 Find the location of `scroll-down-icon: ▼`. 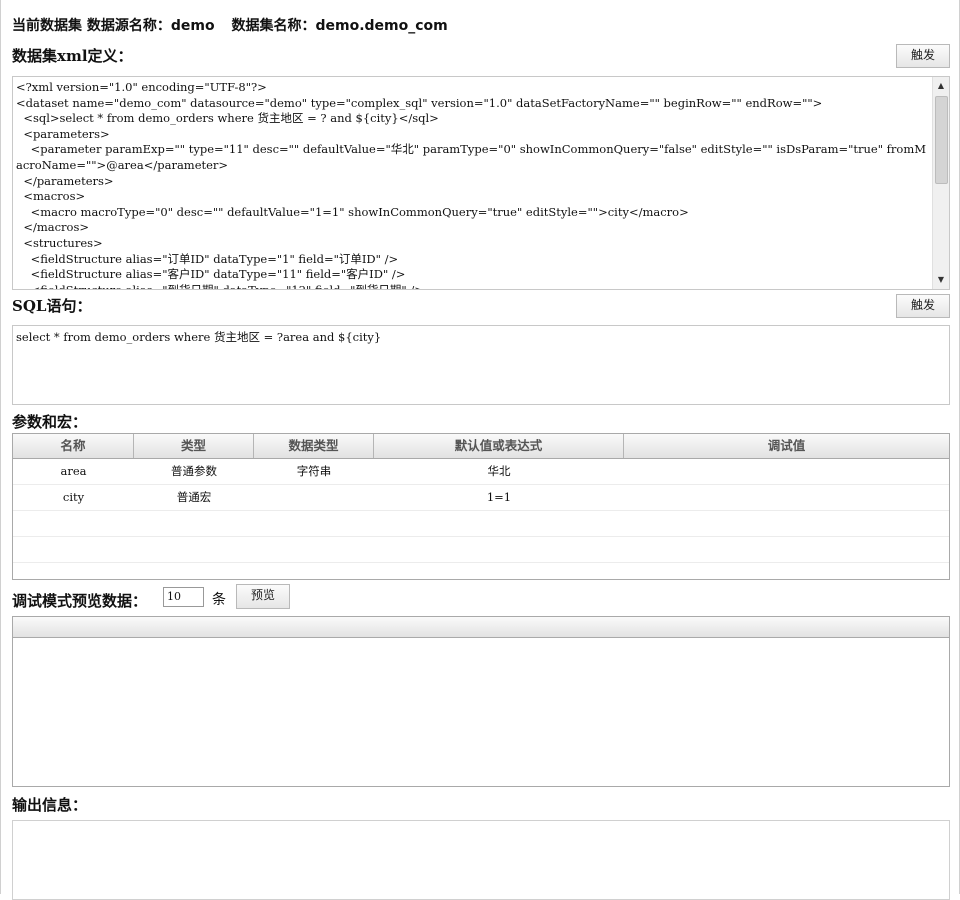

scroll-down-icon: ▼ is located at coordinates (941, 280).